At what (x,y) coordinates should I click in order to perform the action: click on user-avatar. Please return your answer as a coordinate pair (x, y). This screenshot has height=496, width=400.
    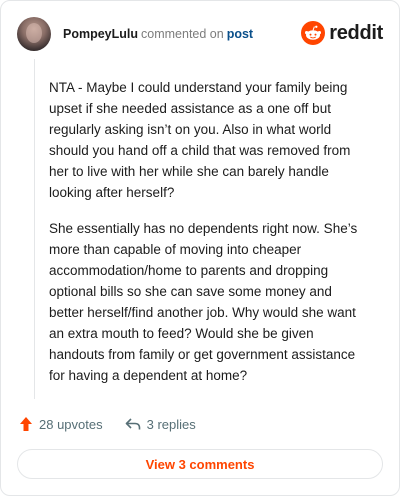
    Looking at the image, I should click on (34, 34).